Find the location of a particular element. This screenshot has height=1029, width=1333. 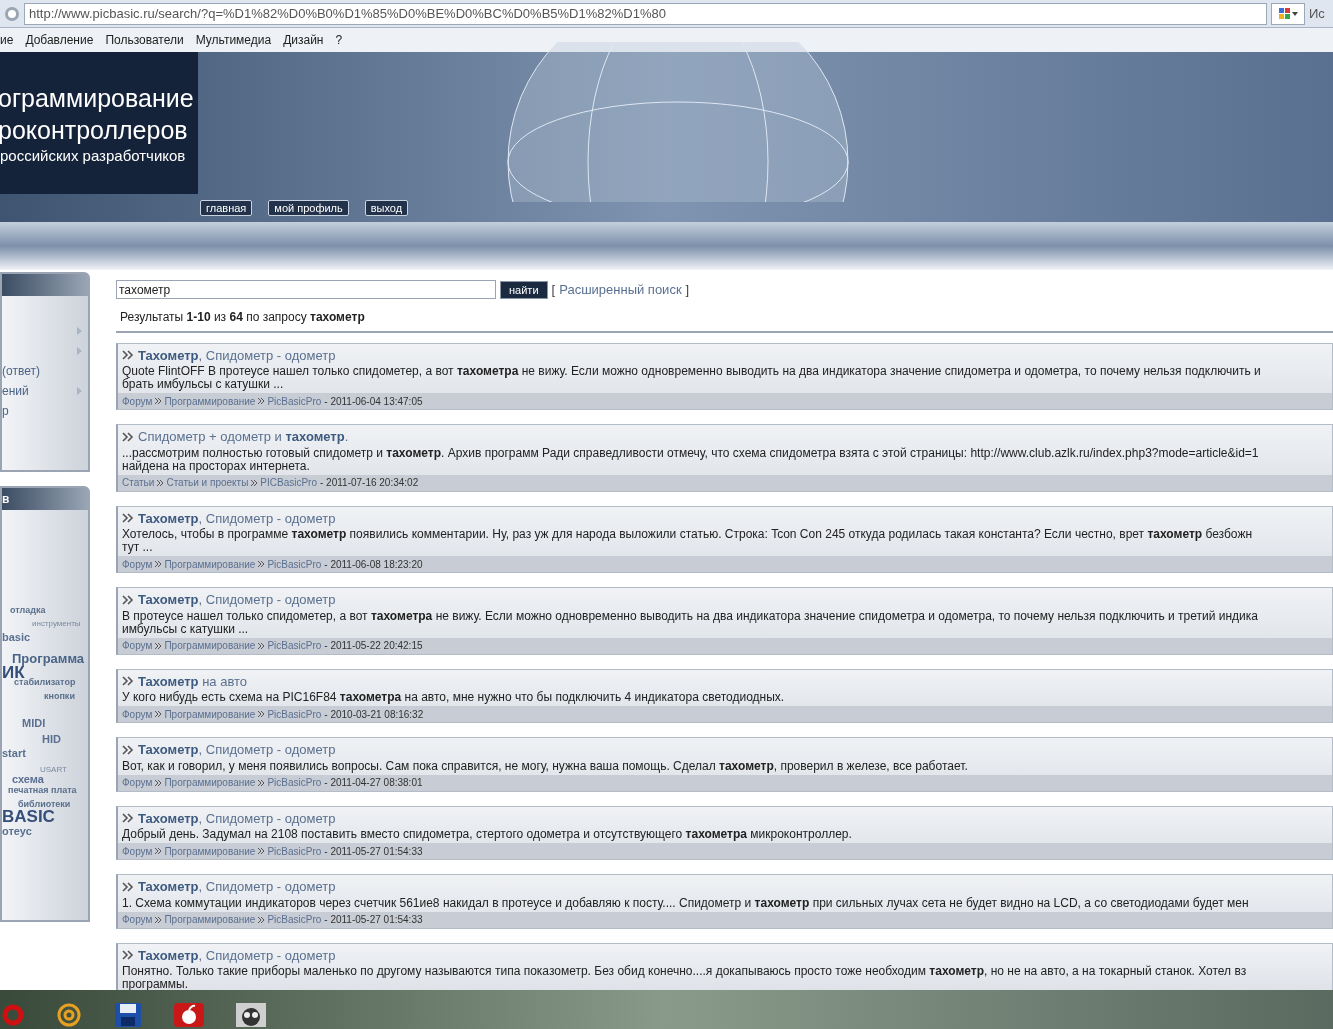

header-nav-button: главная is located at coordinates (226, 208).